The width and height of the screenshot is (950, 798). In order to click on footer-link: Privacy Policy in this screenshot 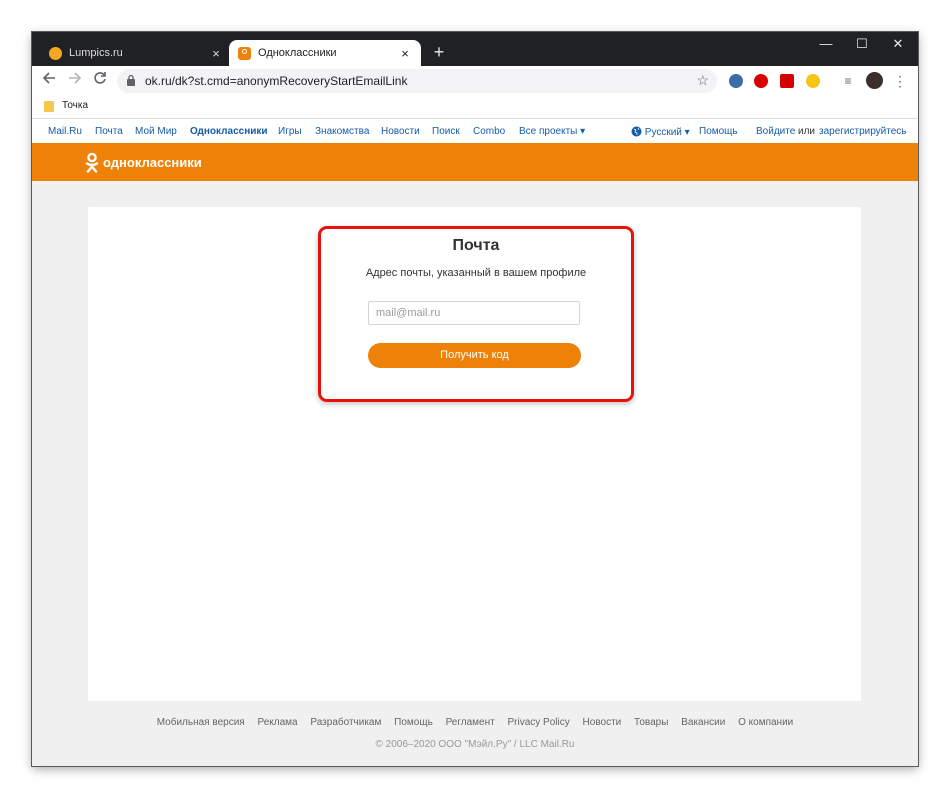, I will do `click(539, 722)`.